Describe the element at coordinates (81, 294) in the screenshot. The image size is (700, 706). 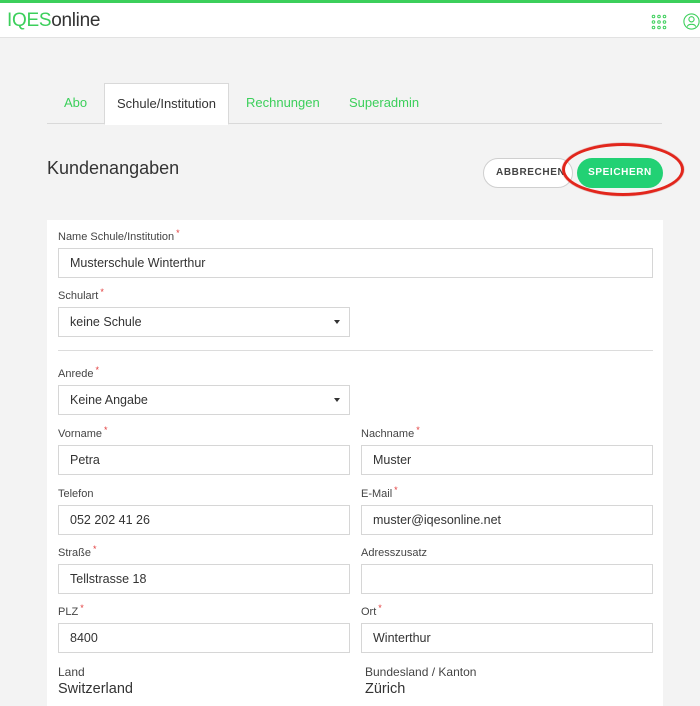
I see `school-type-label: Schulart *` at that location.